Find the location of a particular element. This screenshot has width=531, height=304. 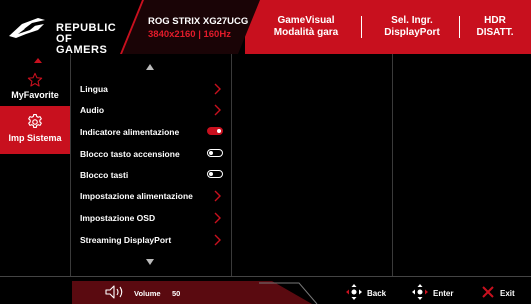

sidebar-item-myfavorite: MyFavorite is located at coordinates (35, 90).